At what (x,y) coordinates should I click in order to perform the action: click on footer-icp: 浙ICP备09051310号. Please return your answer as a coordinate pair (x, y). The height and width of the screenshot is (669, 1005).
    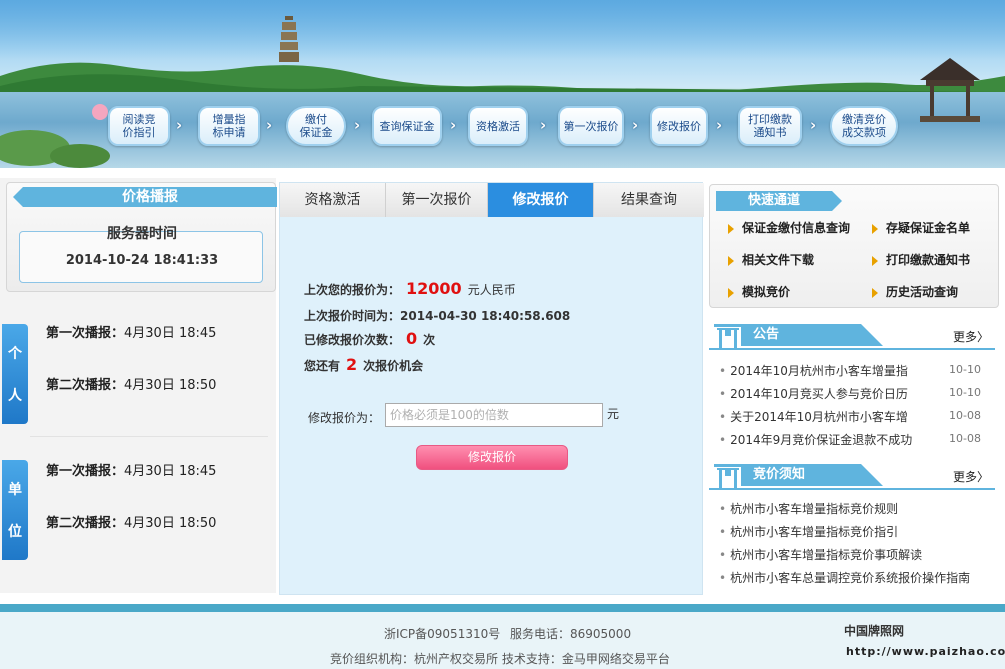
    Looking at the image, I should click on (442, 634).